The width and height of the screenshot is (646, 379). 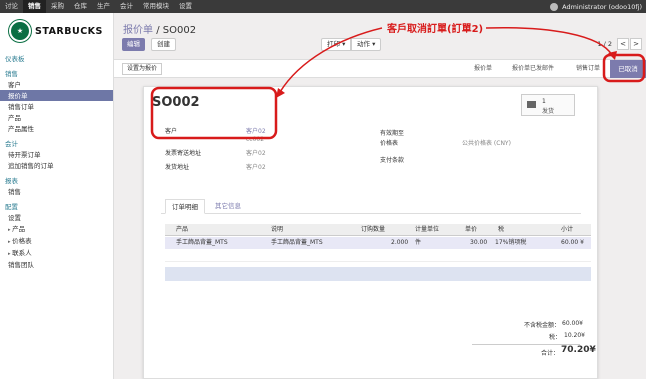 I want to click on sidebar-item: 设置, so click(x=56, y=217).